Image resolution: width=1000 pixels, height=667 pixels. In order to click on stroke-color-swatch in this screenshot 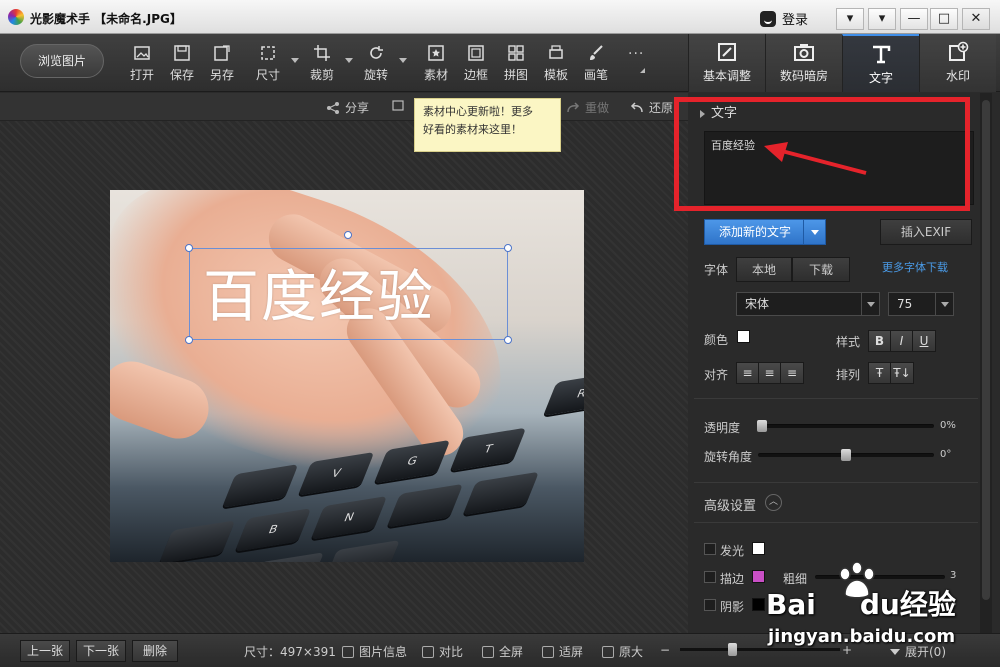, I will do `click(758, 576)`.